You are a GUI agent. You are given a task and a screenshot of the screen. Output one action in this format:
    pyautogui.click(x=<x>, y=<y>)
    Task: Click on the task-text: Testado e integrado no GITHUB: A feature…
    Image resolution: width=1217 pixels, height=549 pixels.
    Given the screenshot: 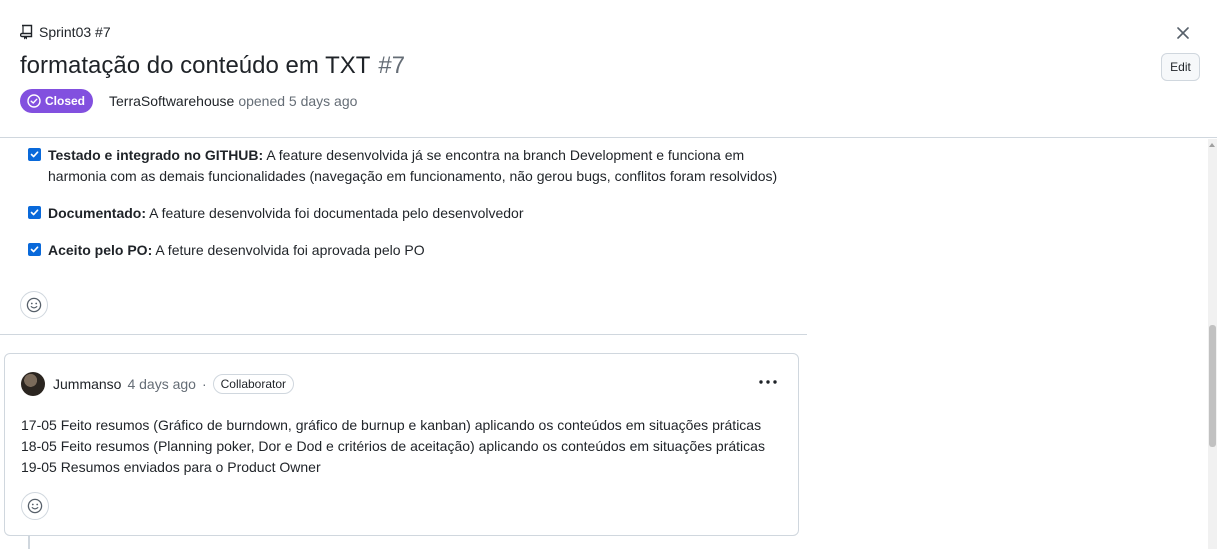 What is the action you would take?
    pyautogui.click(x=412, y=166)
    